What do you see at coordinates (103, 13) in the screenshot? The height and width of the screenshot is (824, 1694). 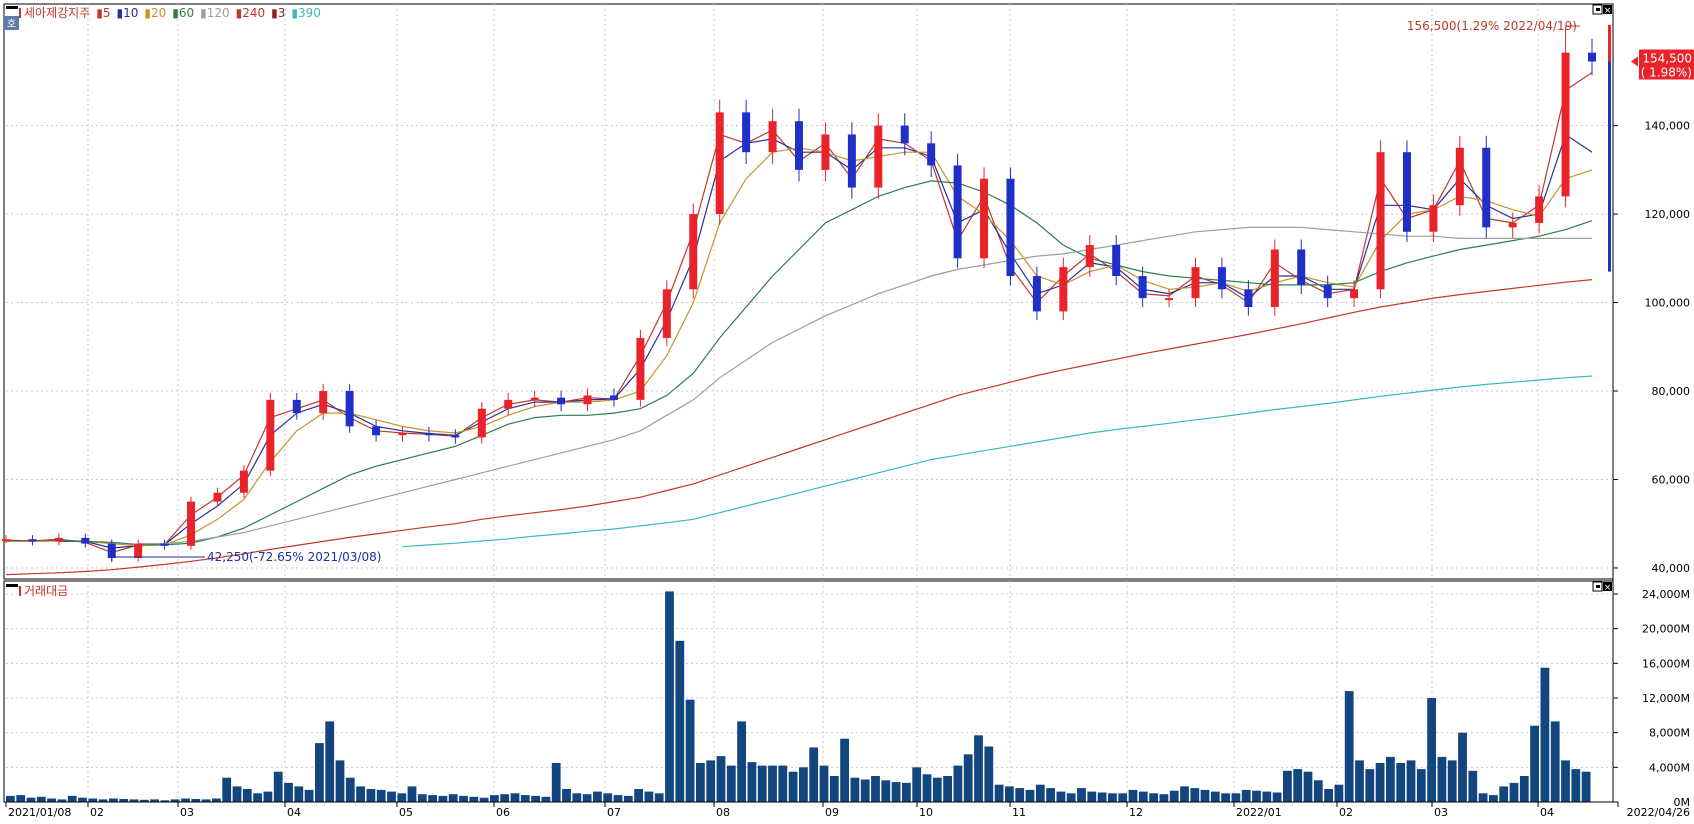 I see `legend-item-5: ▮5` at bounding box center [103, 13].